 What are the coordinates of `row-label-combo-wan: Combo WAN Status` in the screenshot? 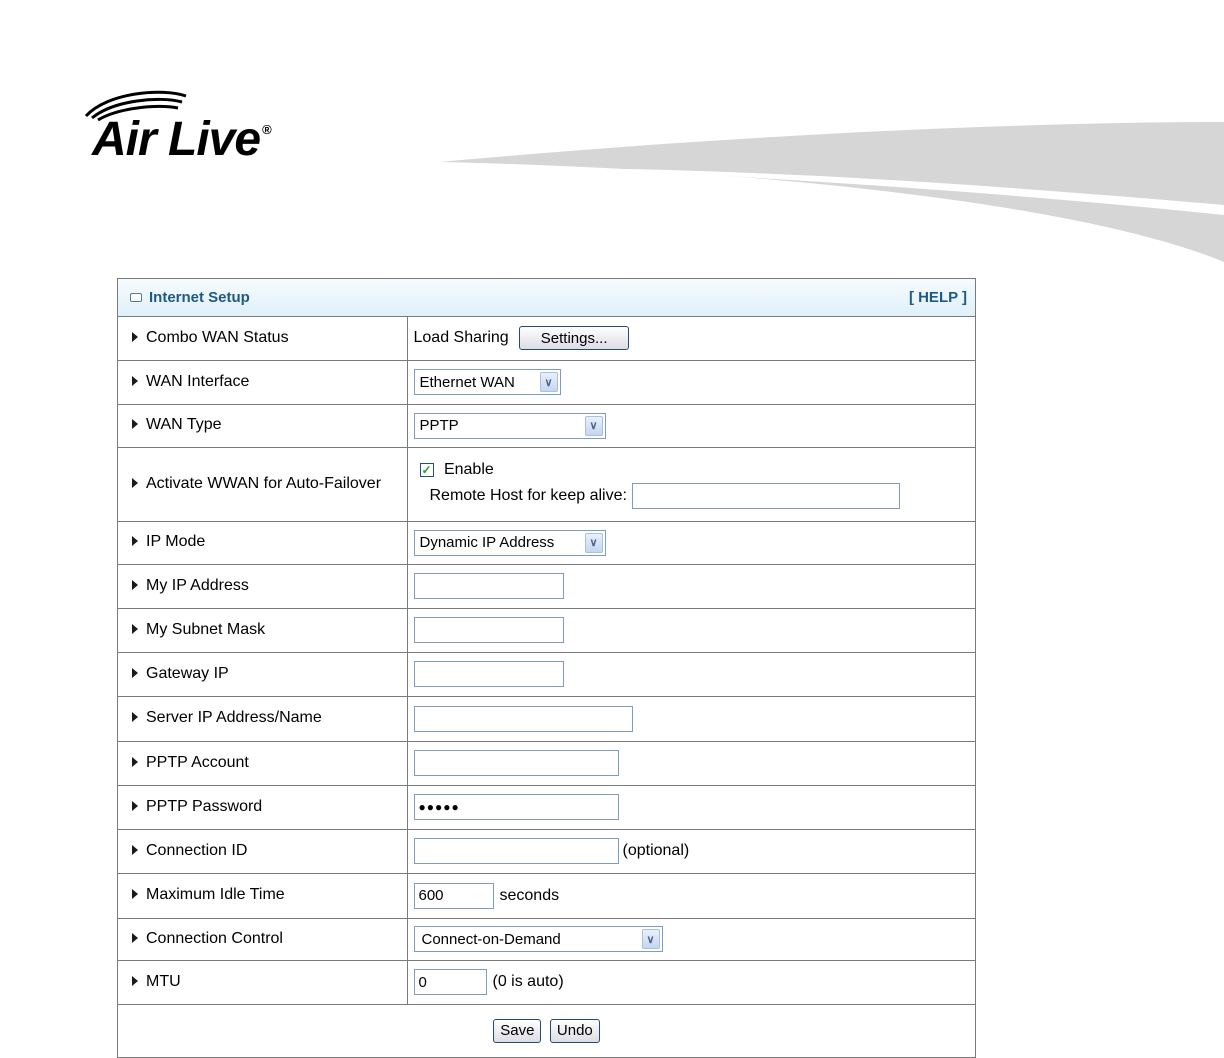 It's located at (217, 338).